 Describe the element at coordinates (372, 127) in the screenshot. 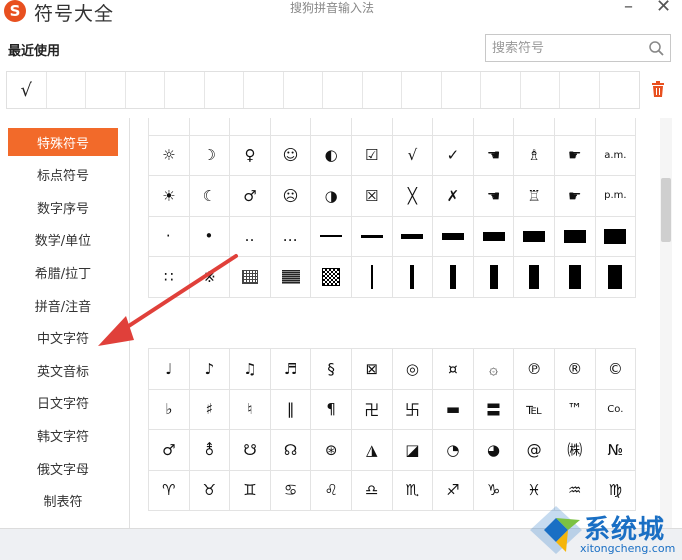

I see `symbol-cell: ^` at that location.